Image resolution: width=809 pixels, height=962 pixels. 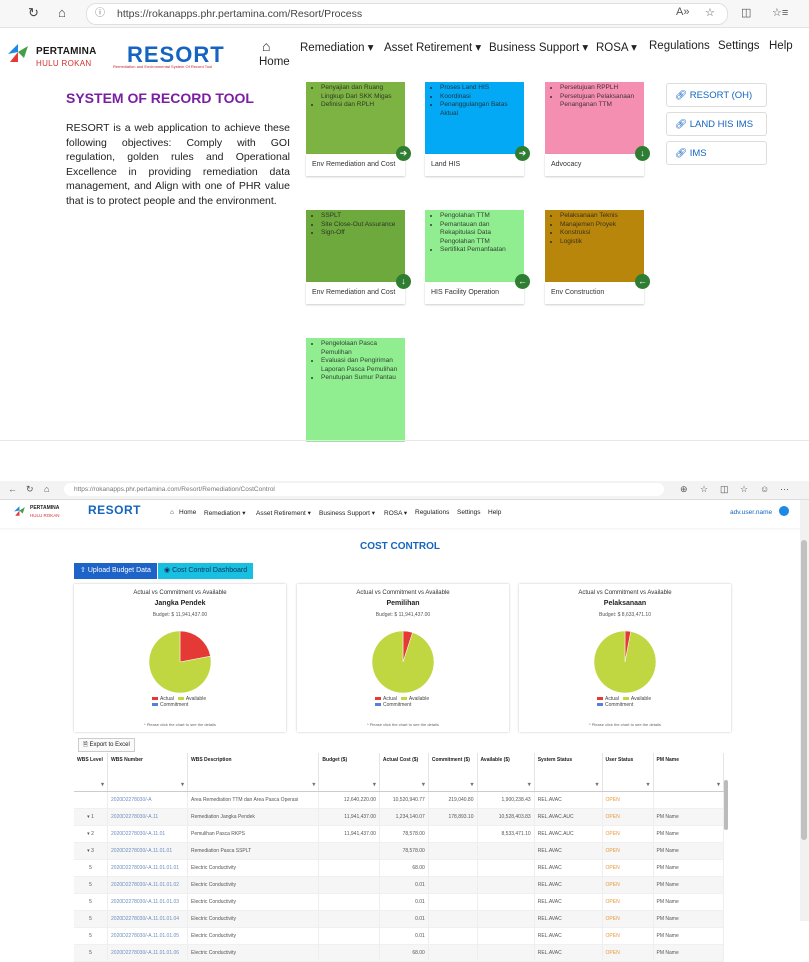 I want to click on cost-dashboard-button: ◉ Cost Control Dashboard, so click(x=206, y=571).